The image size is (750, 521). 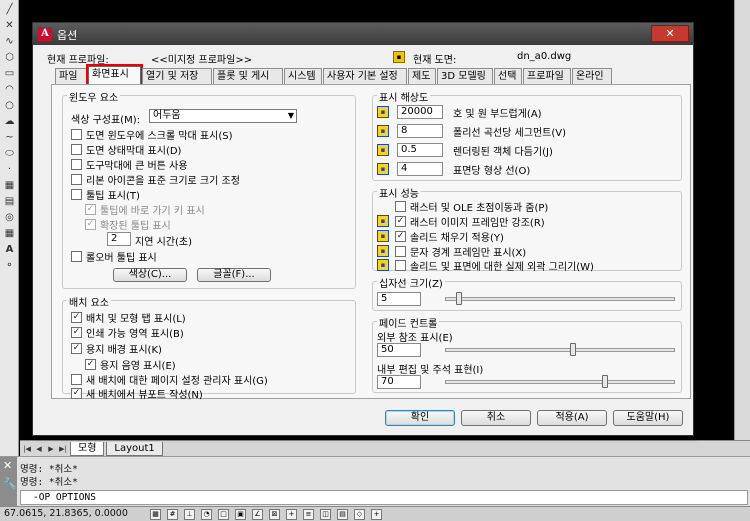 I want to click on large-buttons-checkbox, so click(x=76, y=164).